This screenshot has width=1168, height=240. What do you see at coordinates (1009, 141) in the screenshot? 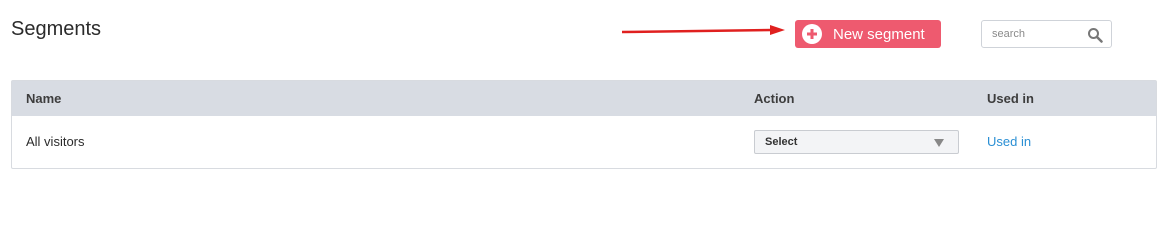
I see `used-in-link: Used in` at bounding box center [1009, 141].